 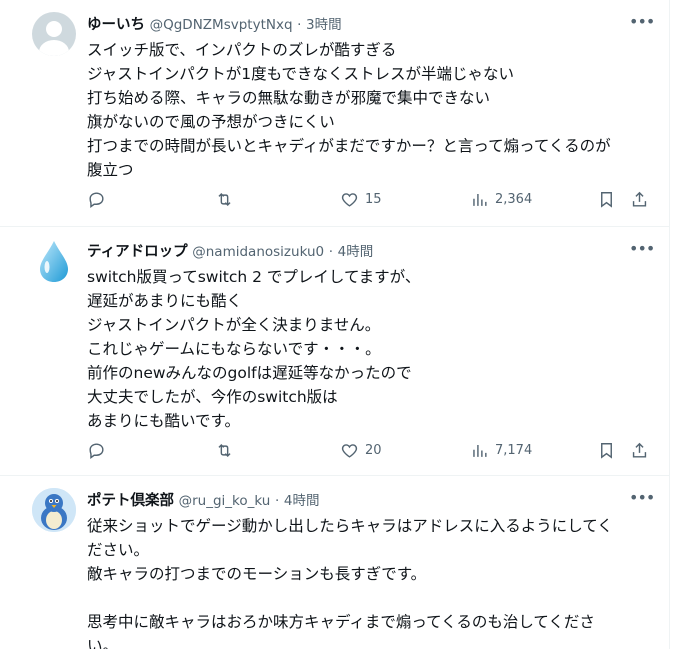 I want to click on like-button: 20, so click(x=361, y=450).